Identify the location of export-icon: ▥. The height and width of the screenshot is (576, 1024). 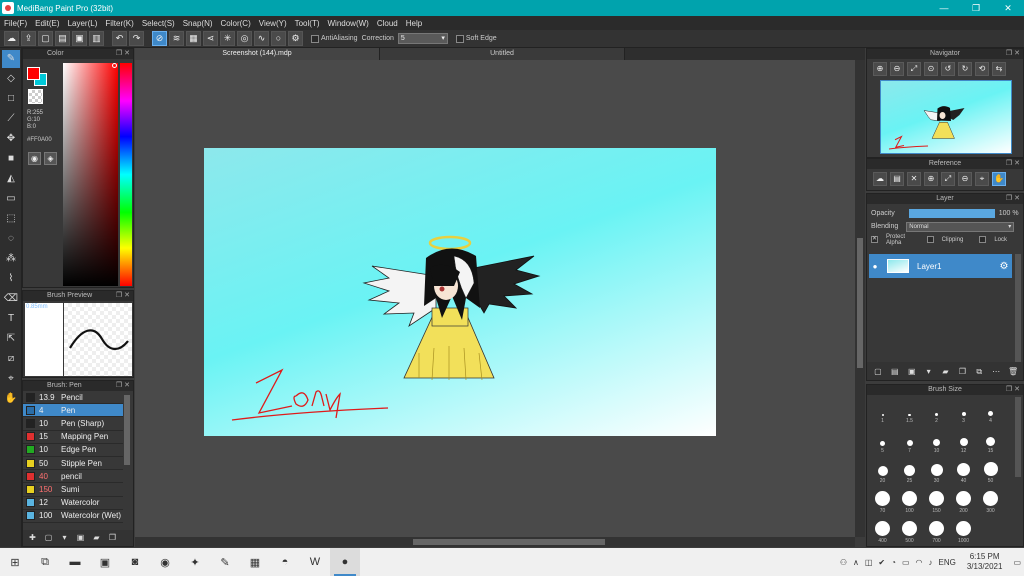
(96, 38).